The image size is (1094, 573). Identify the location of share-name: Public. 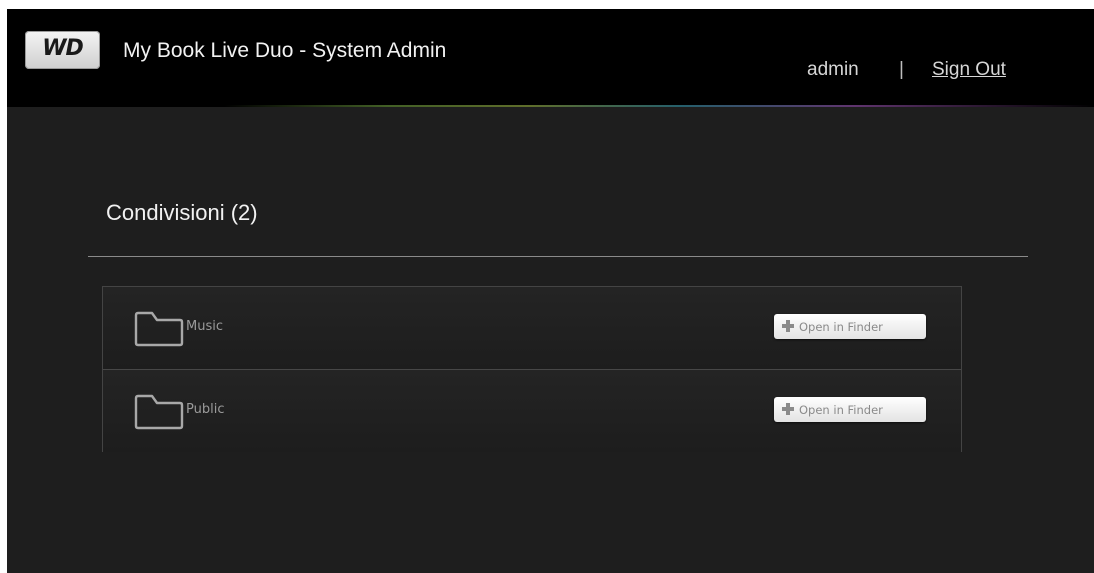
(205, 409).